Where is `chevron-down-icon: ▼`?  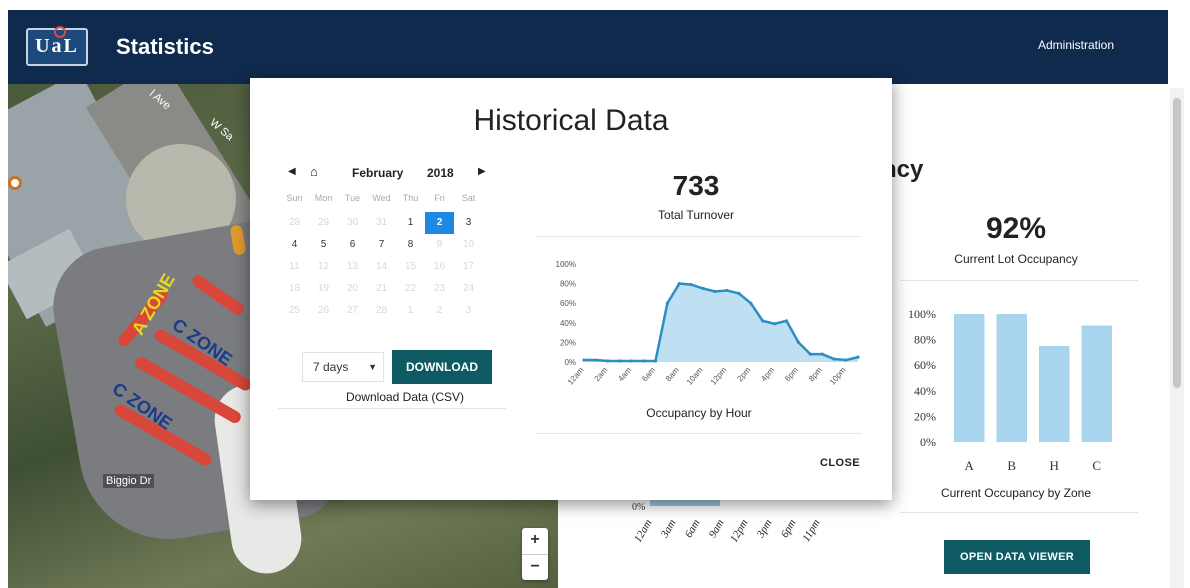 chevron-down-icon: ▼ is located at coordinates (372, 367).